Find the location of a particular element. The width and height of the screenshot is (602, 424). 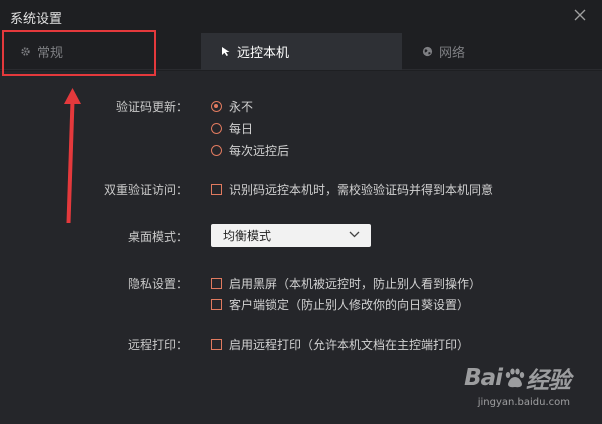

double-verify-text: 识别码远控本机时，需校验验证码并得到本机同意 is located at coordinates (361, 190).